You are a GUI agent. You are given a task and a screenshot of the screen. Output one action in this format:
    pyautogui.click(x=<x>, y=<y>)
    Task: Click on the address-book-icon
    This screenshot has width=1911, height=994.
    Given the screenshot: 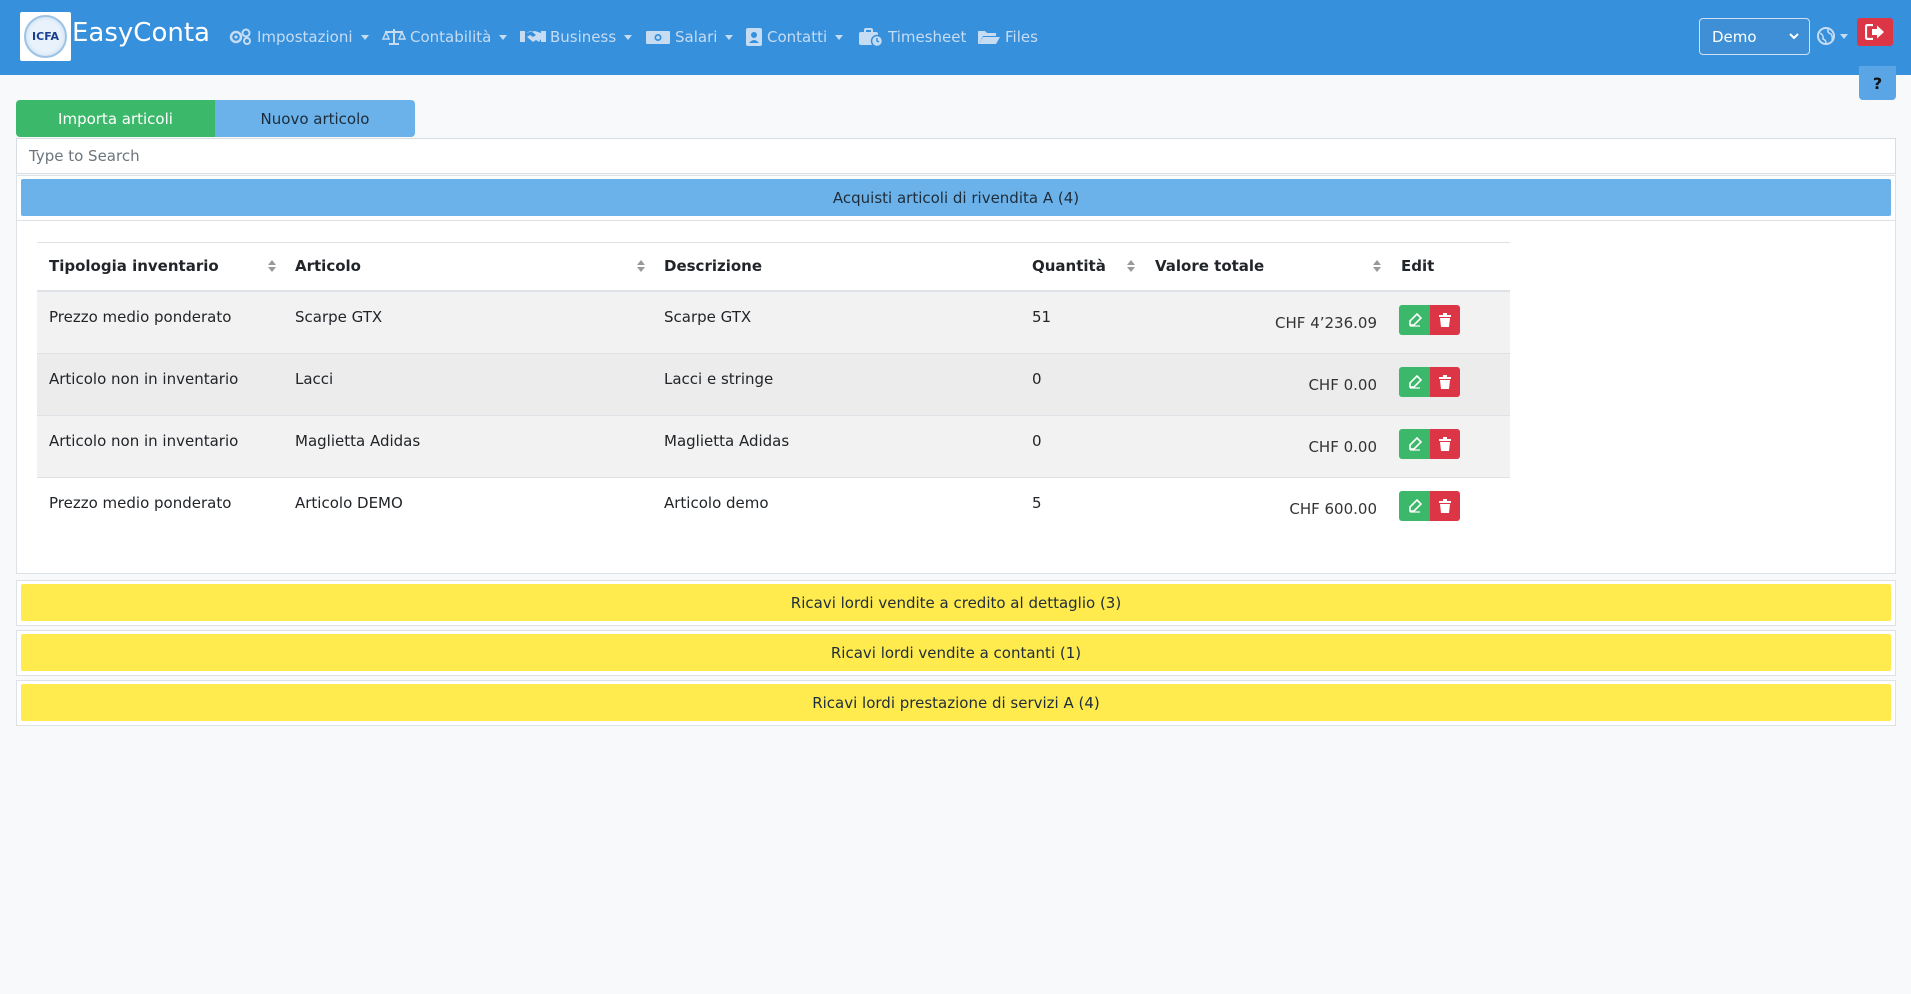 What is the action you would take?
    pyautogui.click(x=754, y=37)
    